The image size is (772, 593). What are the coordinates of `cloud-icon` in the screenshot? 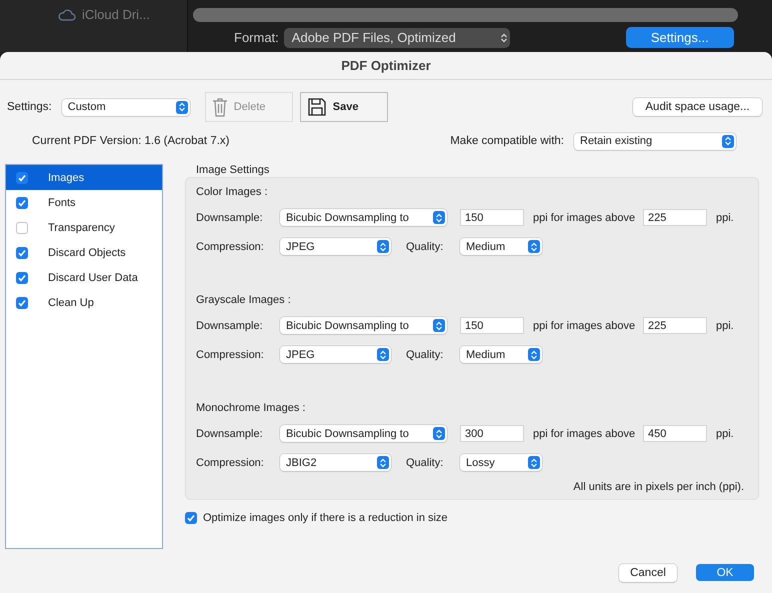 It's located at (67, 14).